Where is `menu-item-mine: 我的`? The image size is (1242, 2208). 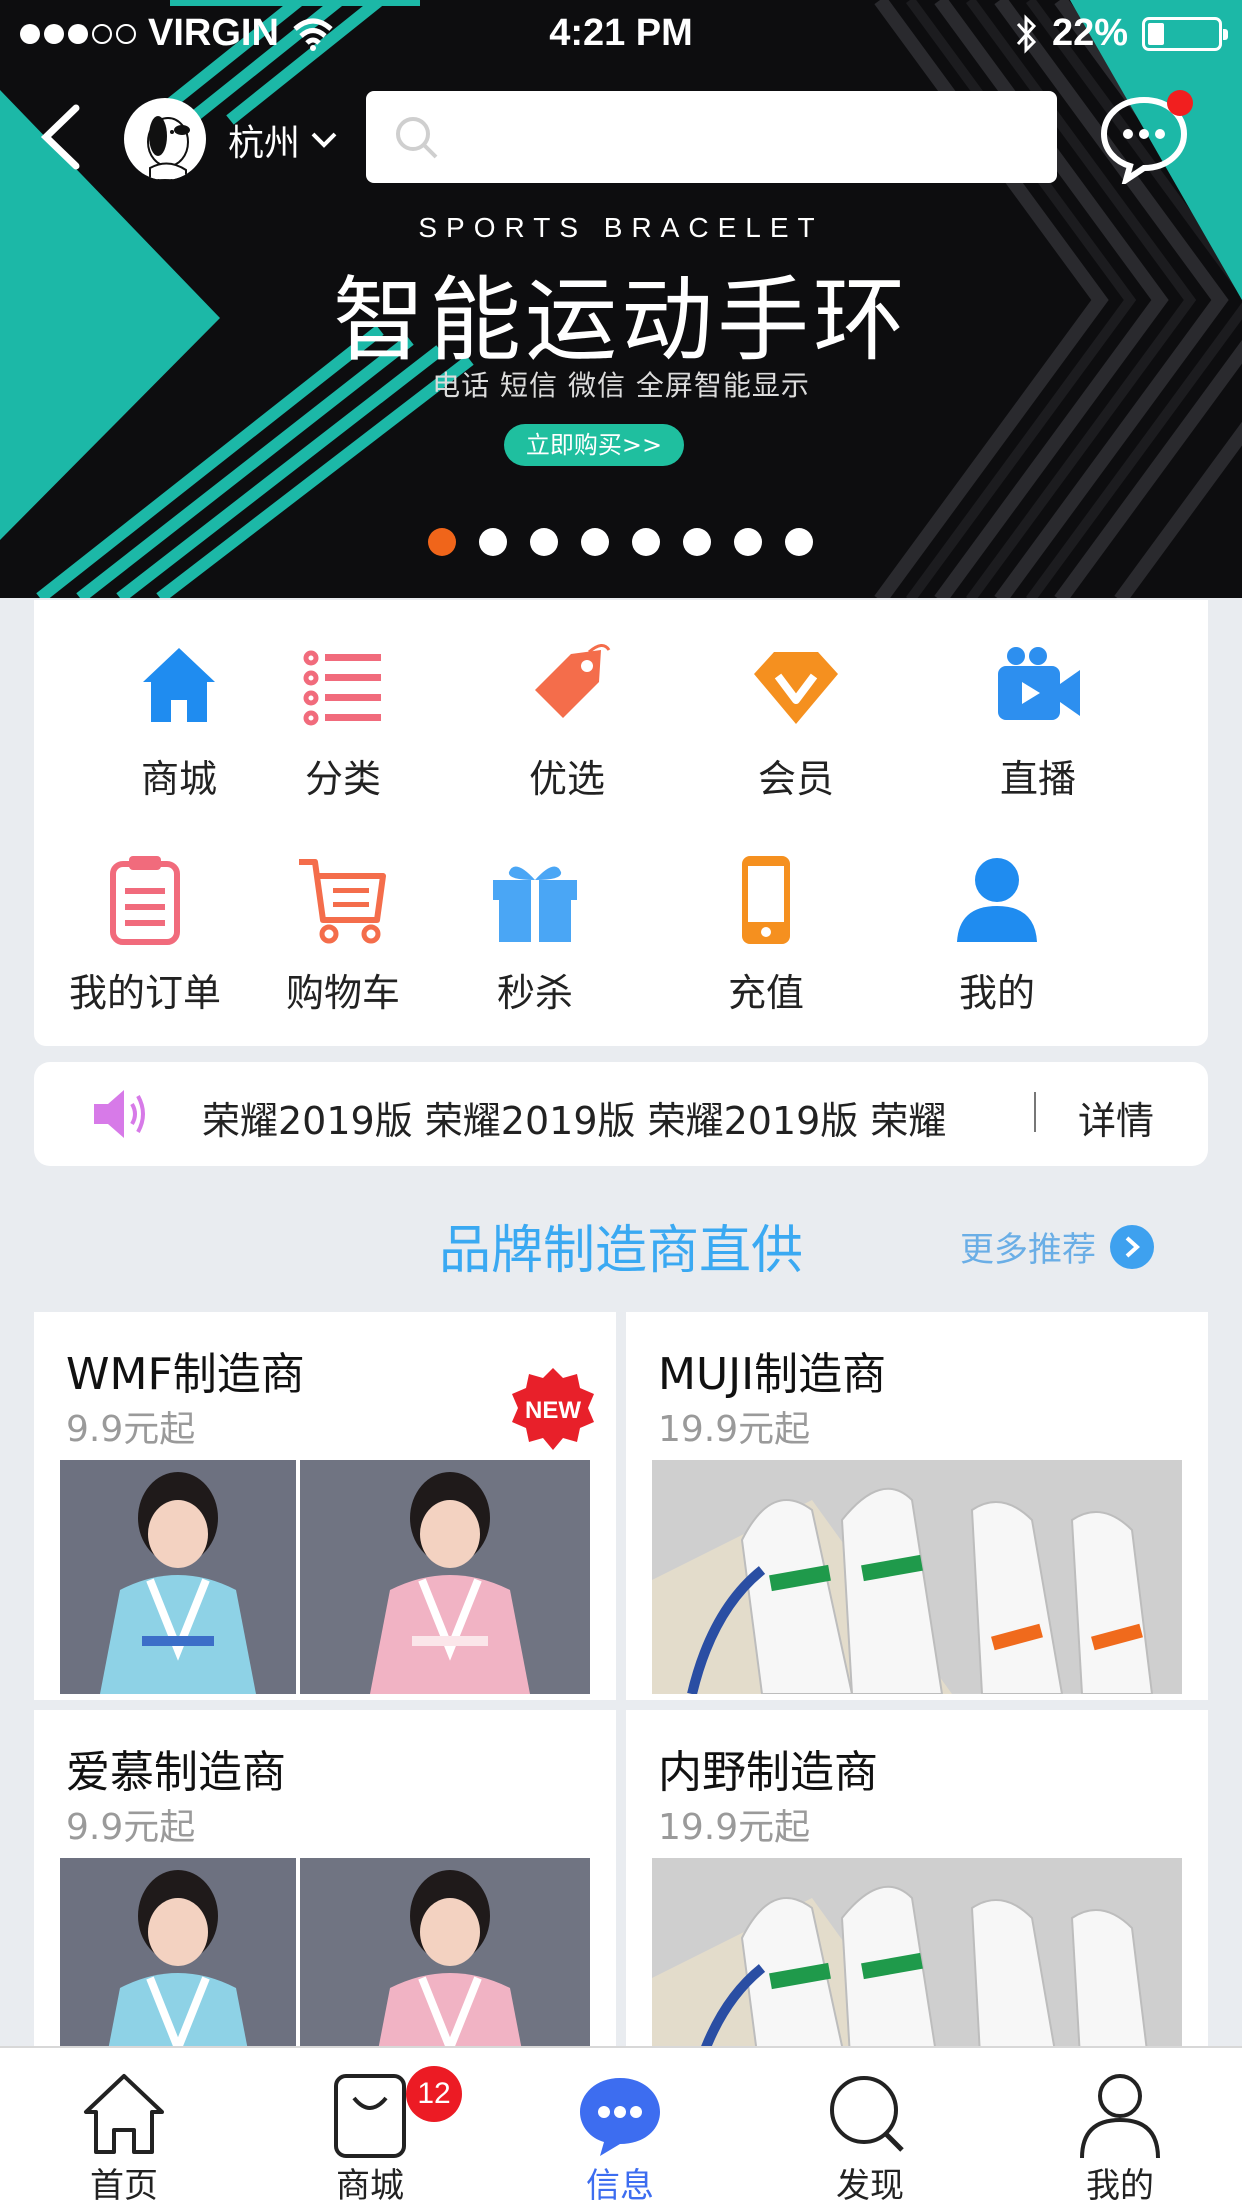 menu-item-mine: 我的 is located at coordinates (997, 933).